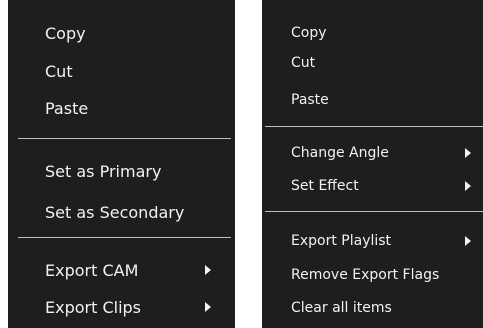 Image resolution: width=483 pixels, height=328 pixels. Describe the element at coordinates (325, 186) in the screenshot. I see `menu-item-set-effect-label: Set Effect` at that location.